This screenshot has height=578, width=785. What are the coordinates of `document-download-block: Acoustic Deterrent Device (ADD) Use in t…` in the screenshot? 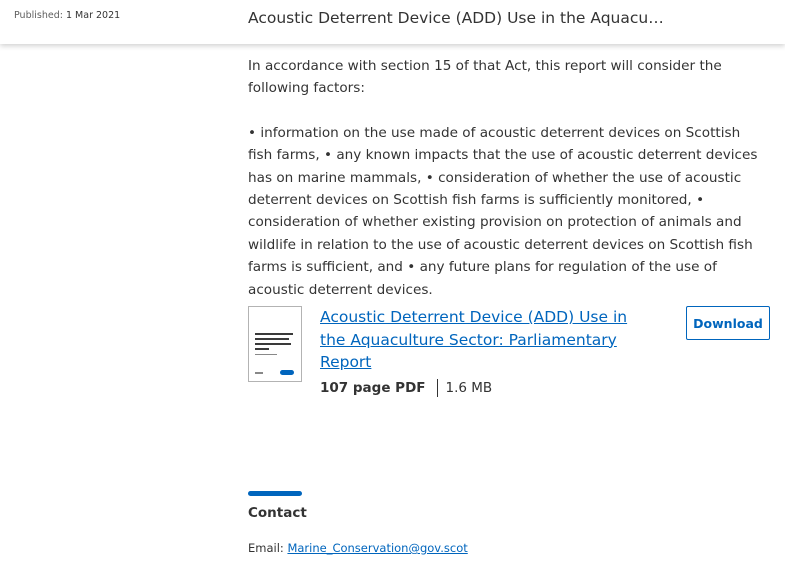 It's located at (509, 356).